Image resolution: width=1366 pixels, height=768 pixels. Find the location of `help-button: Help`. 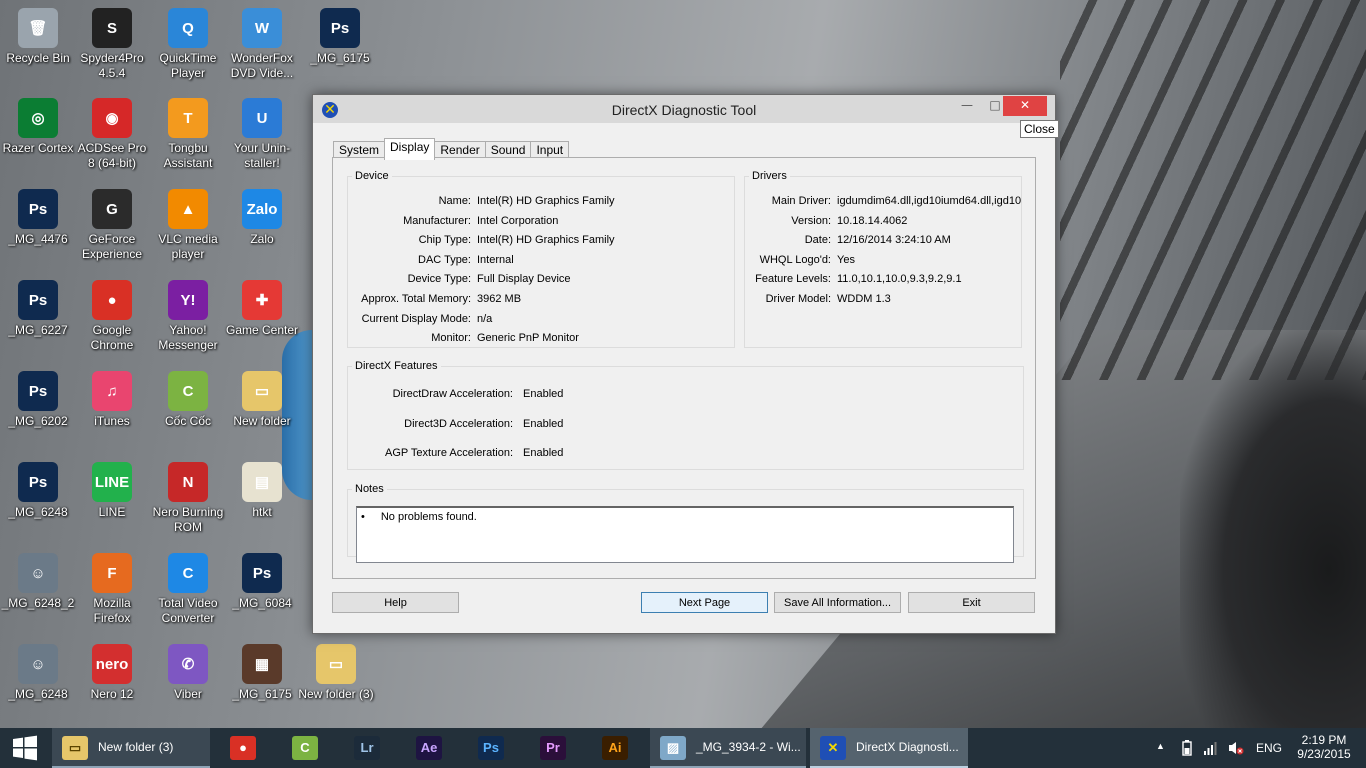

help-button: Help is located at coordinates (395, 602).